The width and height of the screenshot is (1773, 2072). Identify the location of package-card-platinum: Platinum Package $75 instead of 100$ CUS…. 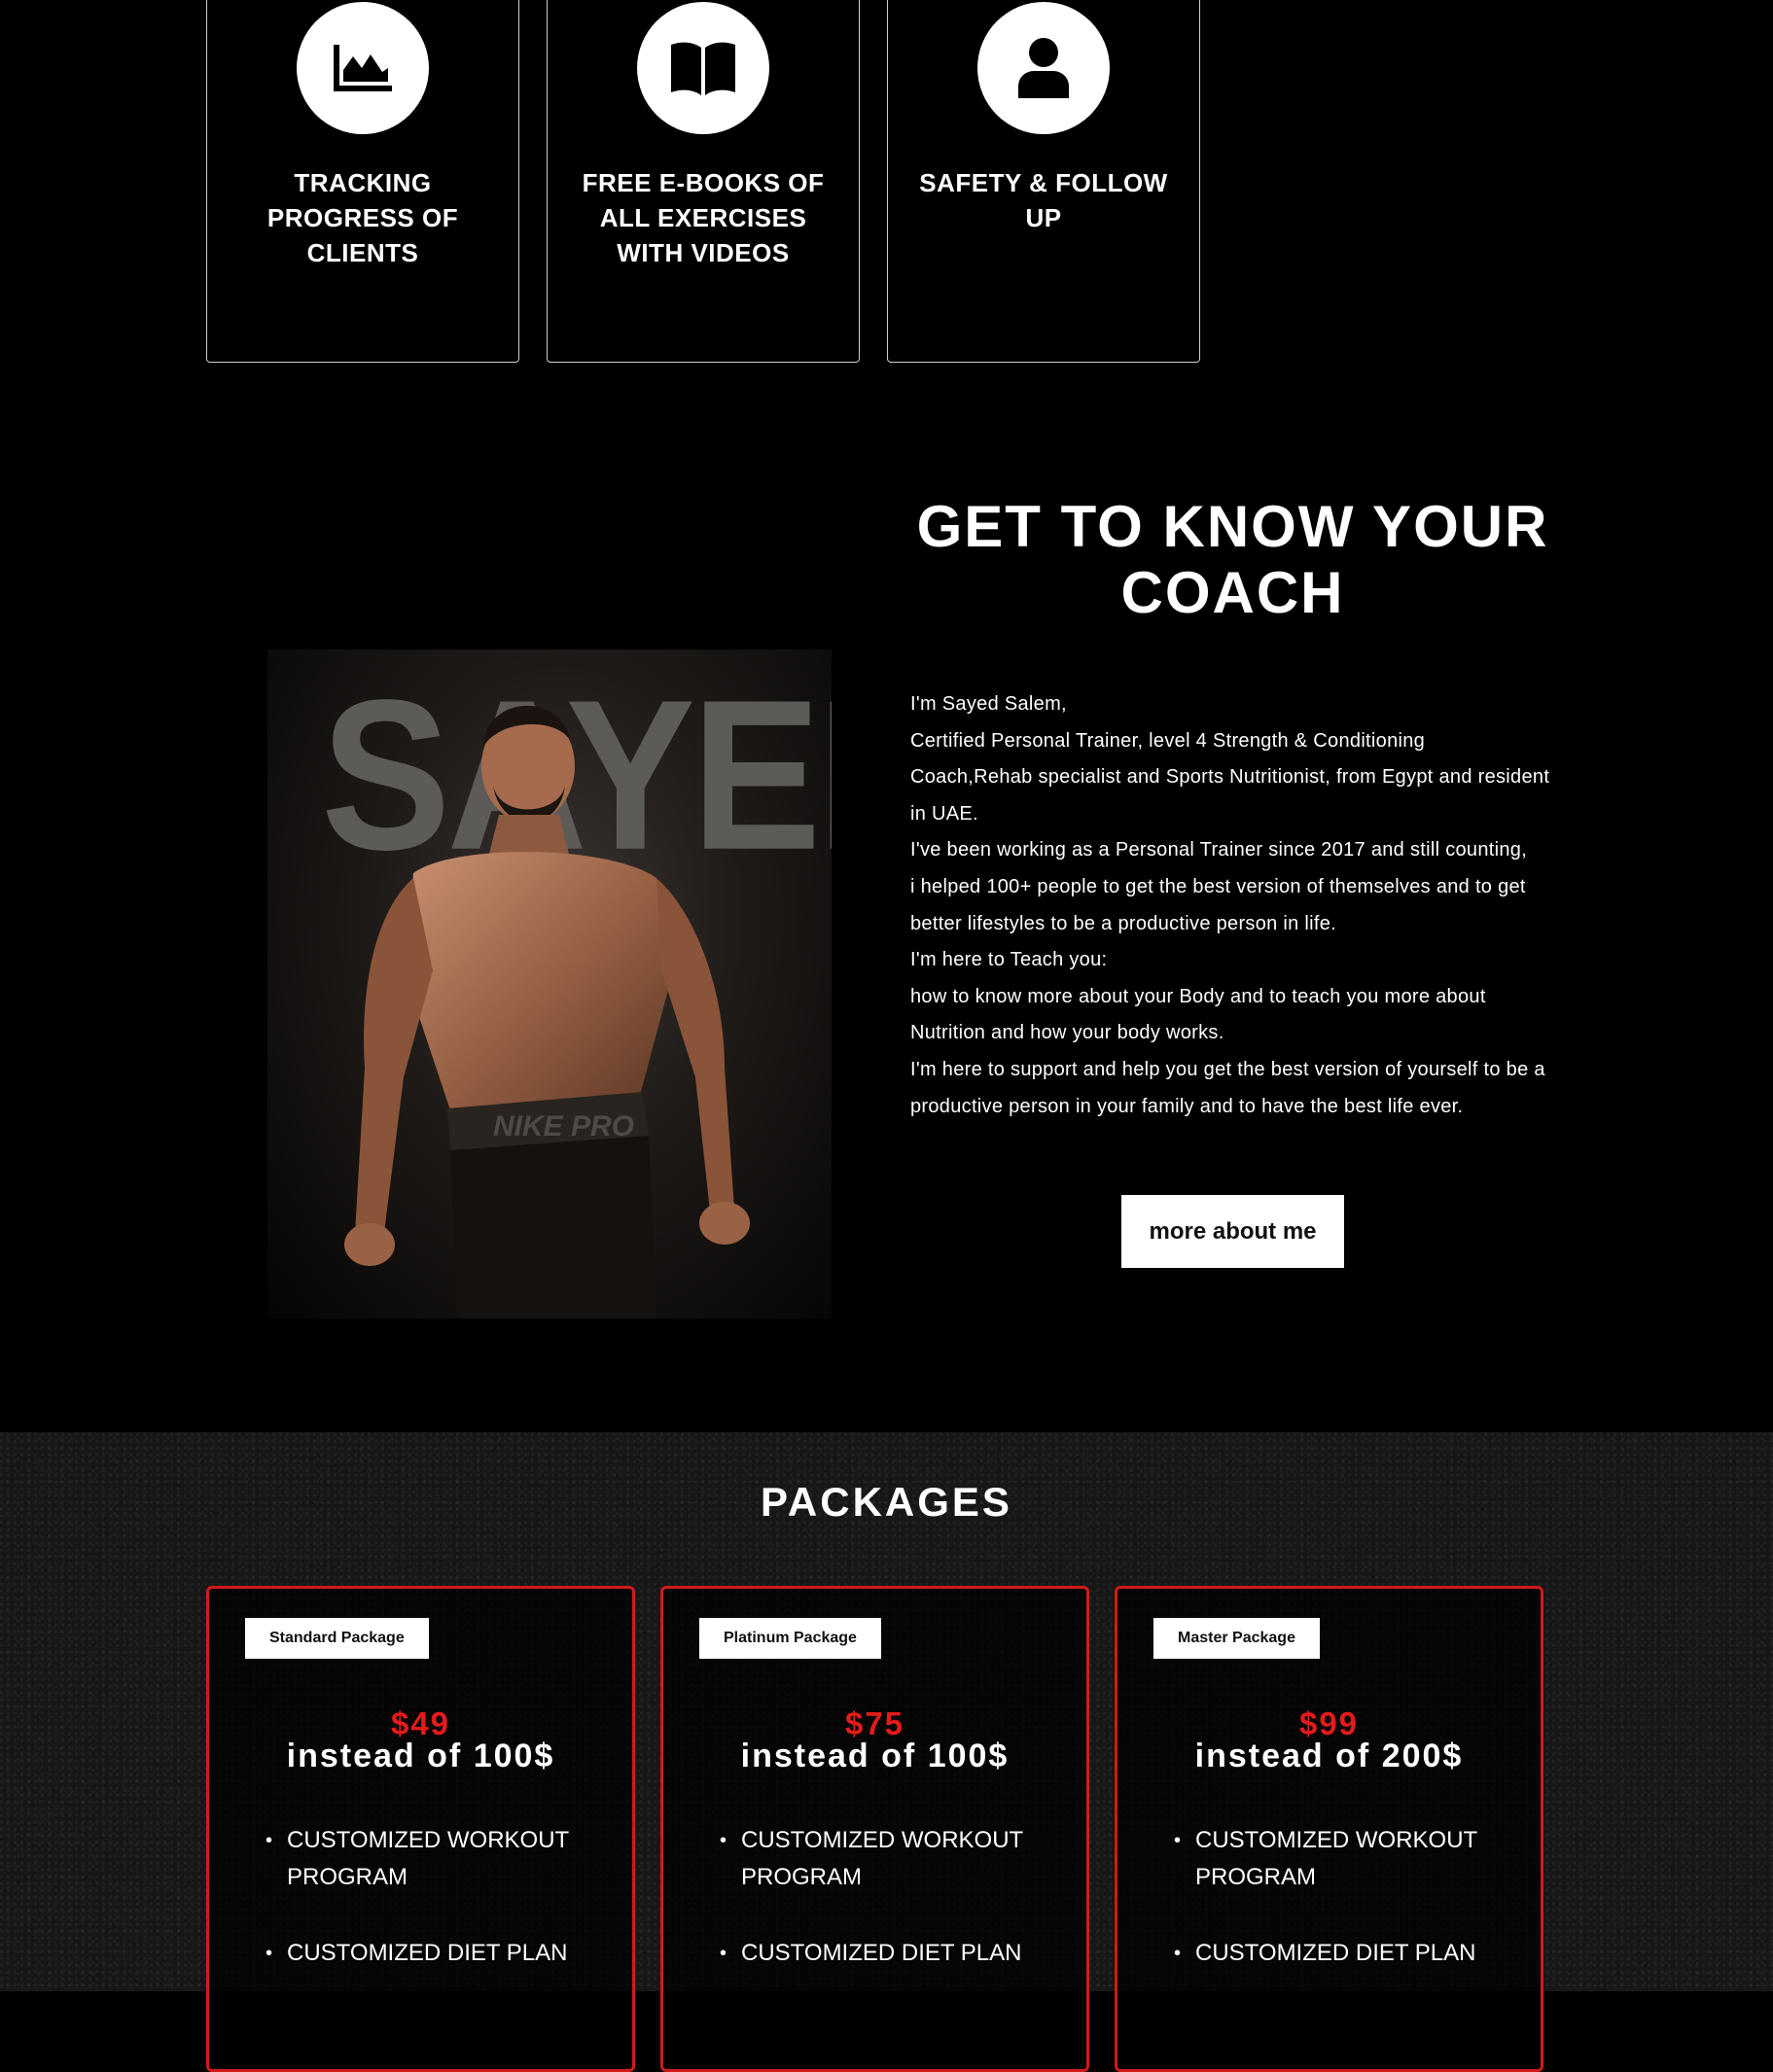
(874, 1829).